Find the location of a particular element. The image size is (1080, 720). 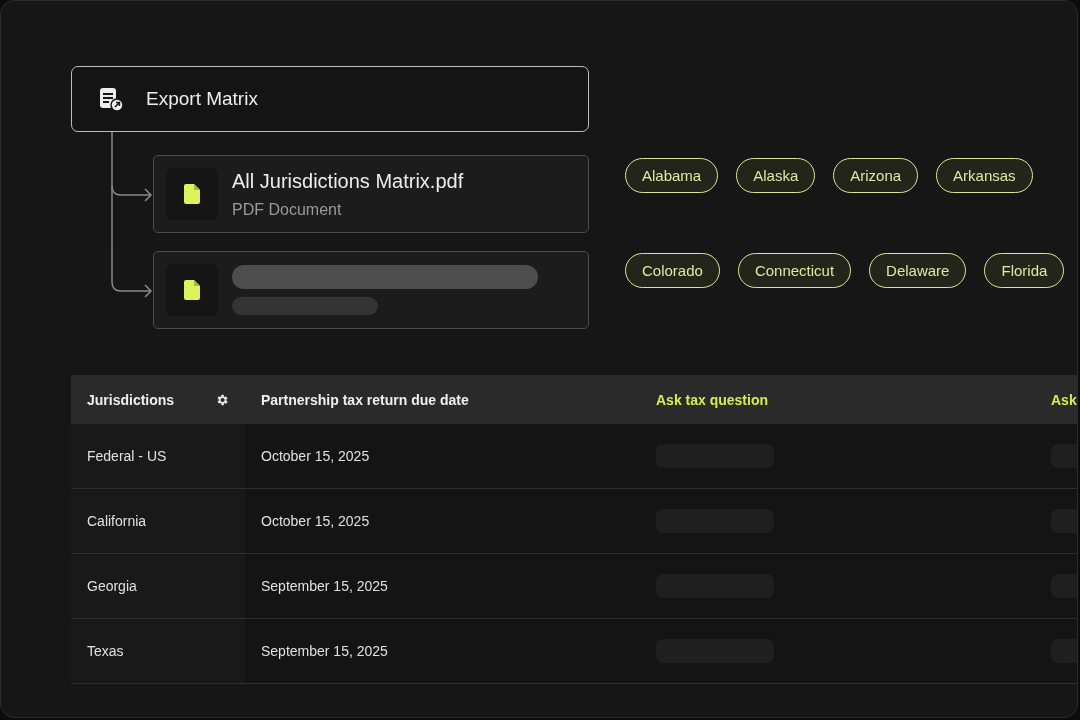

column-header: Partnership tax return due date is located at coordinates (365, 399).